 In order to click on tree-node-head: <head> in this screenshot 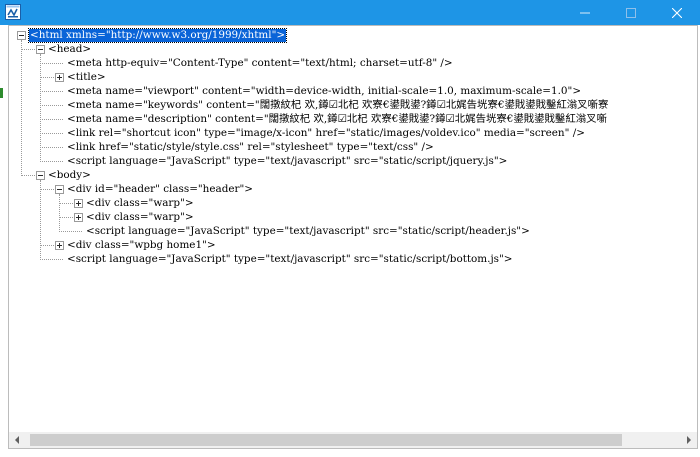, I will do `click(353, 49)`.